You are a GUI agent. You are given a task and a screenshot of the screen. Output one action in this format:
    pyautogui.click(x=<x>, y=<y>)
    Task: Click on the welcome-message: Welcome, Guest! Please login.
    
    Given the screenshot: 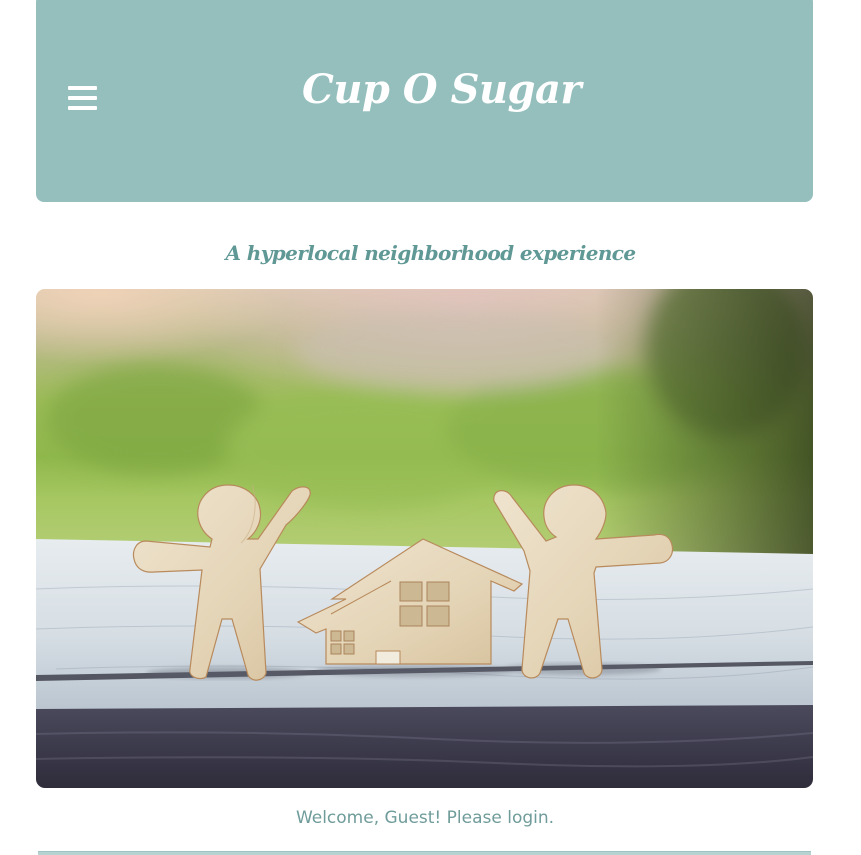 What is the action you would take?
    pyautogui.click(x=425, y=818)
    